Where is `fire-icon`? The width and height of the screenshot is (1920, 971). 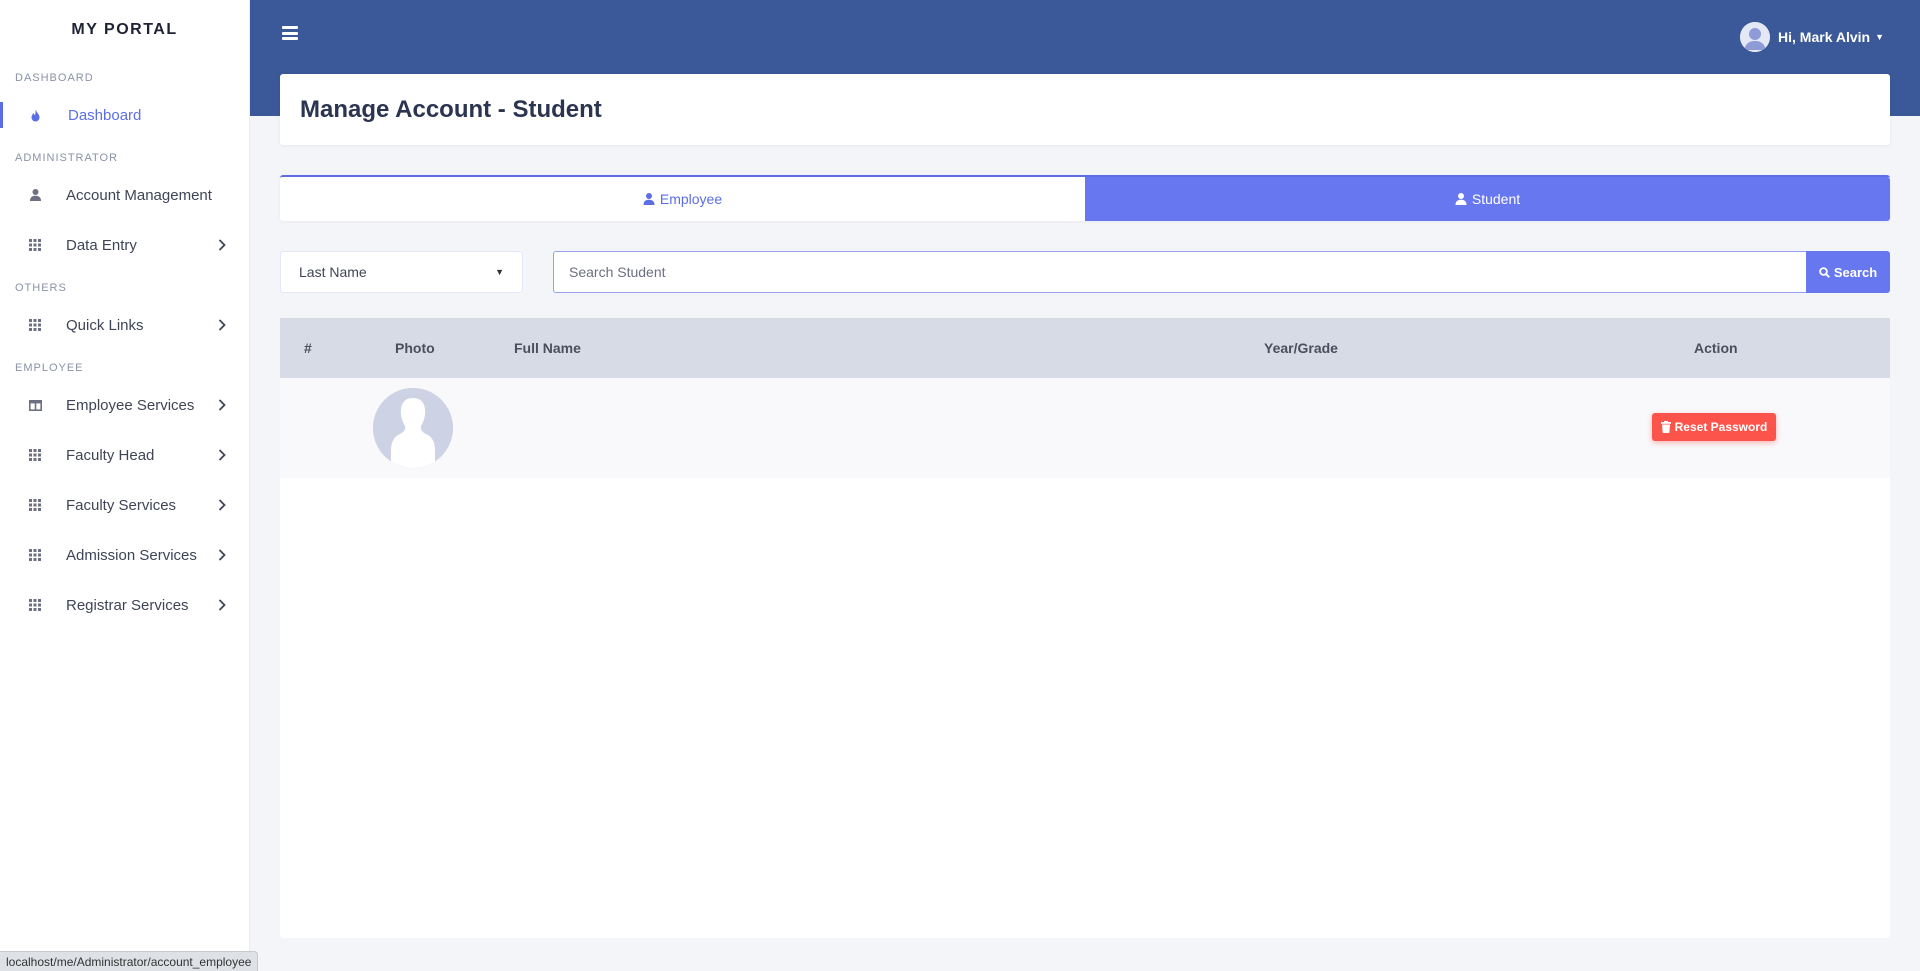
fire-icon is located at coordinates (35, 115).